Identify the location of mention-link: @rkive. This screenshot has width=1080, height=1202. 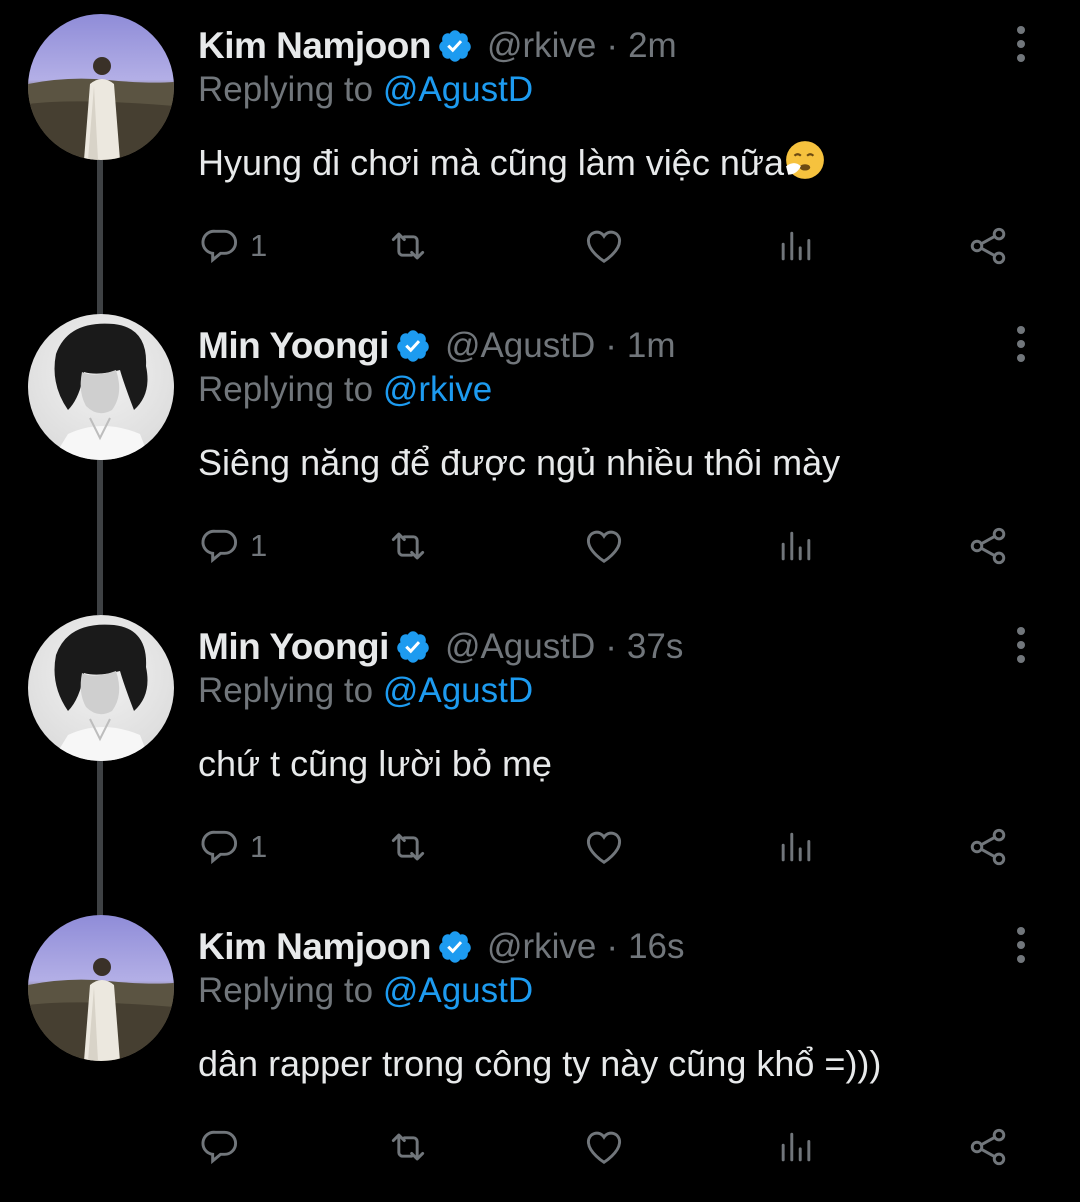
(437, 389).